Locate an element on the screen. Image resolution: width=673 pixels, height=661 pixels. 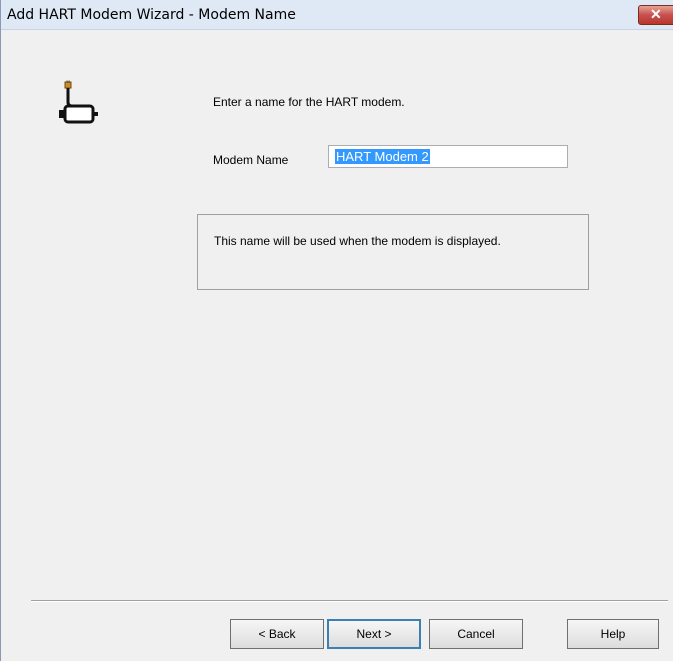
instruction-text: Enter a name for the HART modem. is located at coordinates (309, 102).